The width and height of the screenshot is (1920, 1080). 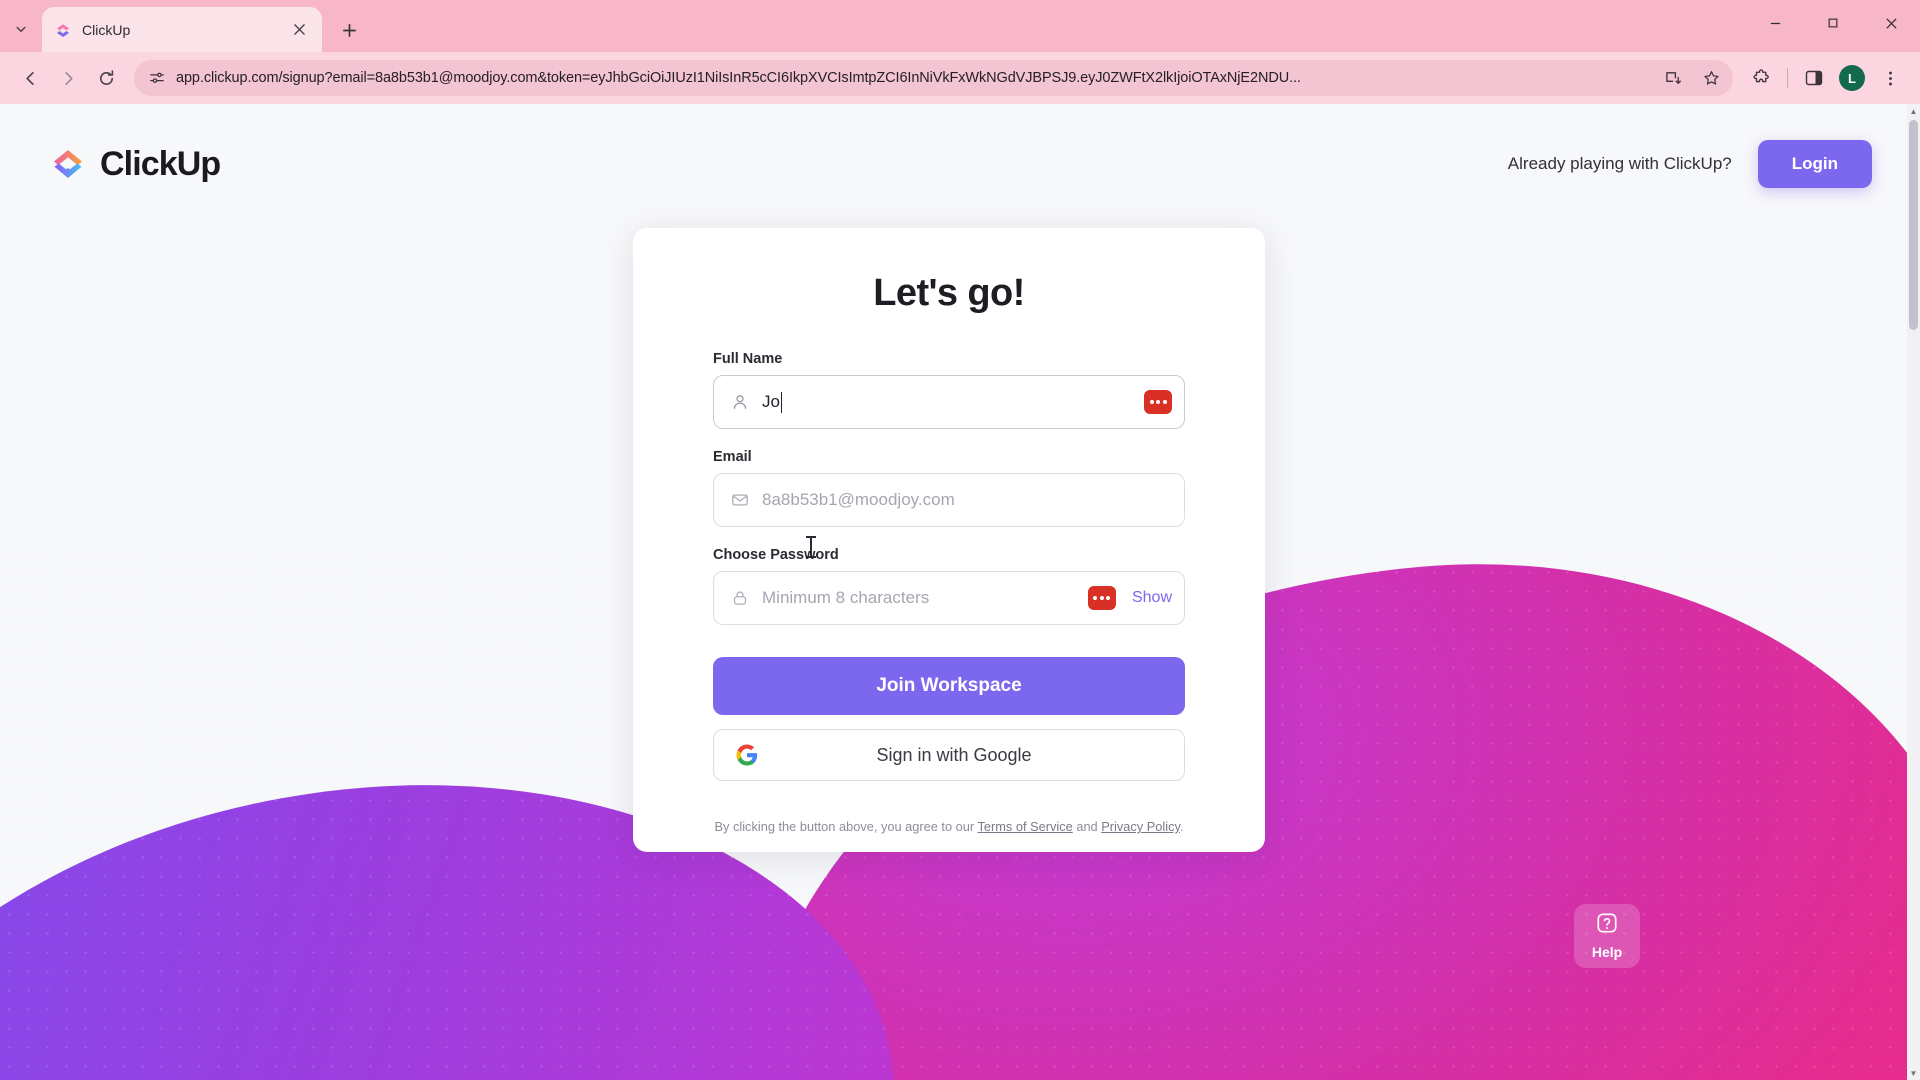 What do you see at coordinates (811, 547) in the screenshot?
I see `mouse-text-cursor` at bounding box center [811, 547].